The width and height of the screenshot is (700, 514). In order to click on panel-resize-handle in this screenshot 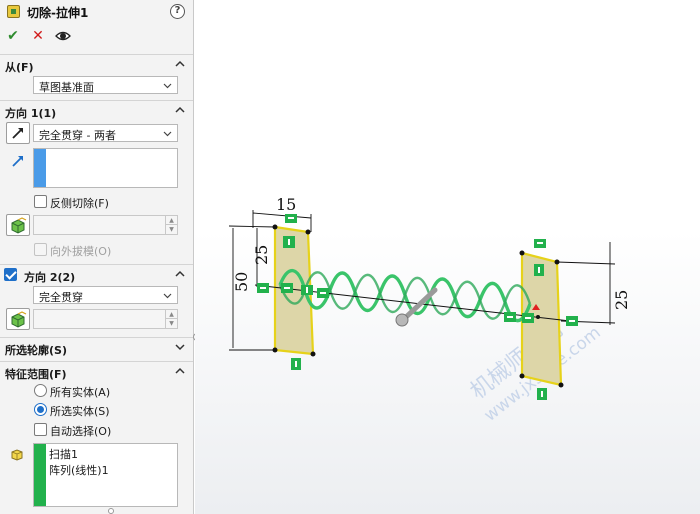, I will do `click(111, 511)`.